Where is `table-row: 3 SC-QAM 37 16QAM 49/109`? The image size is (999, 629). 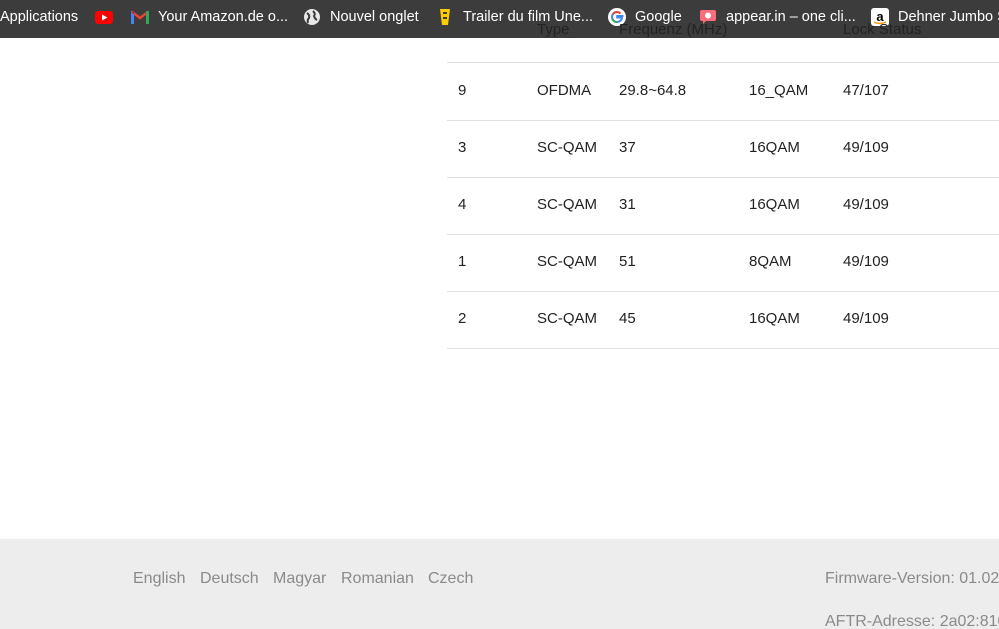 table-row: 3 SC-QAM 37 16QAM 49/109 is located at coordinates (723, 149).